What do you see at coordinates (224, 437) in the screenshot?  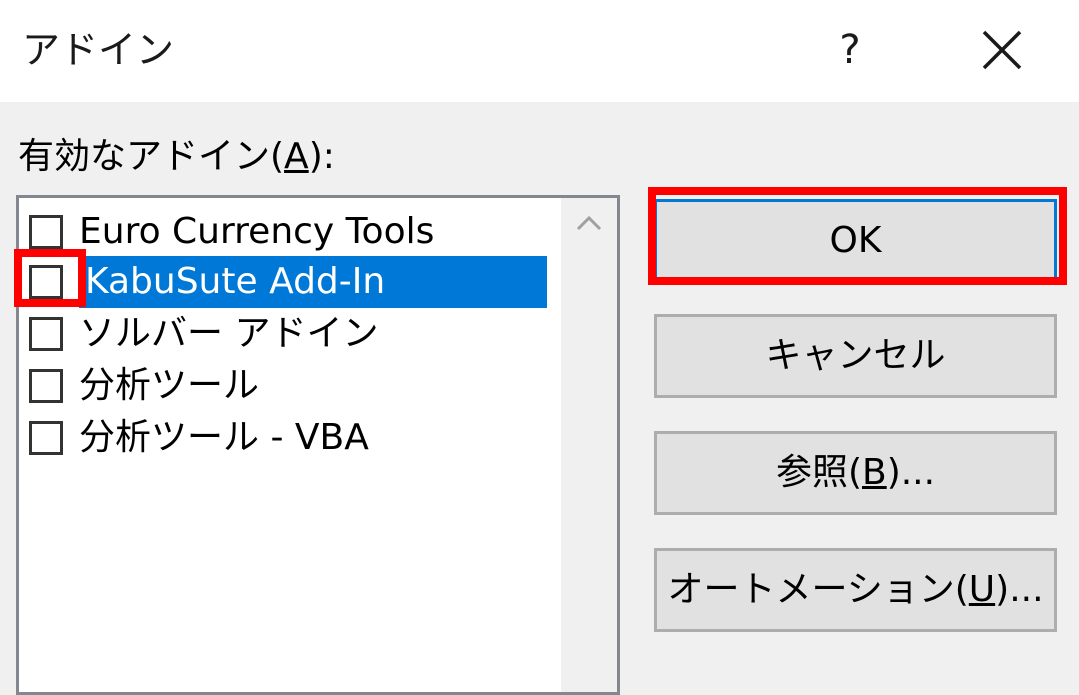 I see `list-item-label: 分析ツール - VBA` at bounding box center [224, 437].